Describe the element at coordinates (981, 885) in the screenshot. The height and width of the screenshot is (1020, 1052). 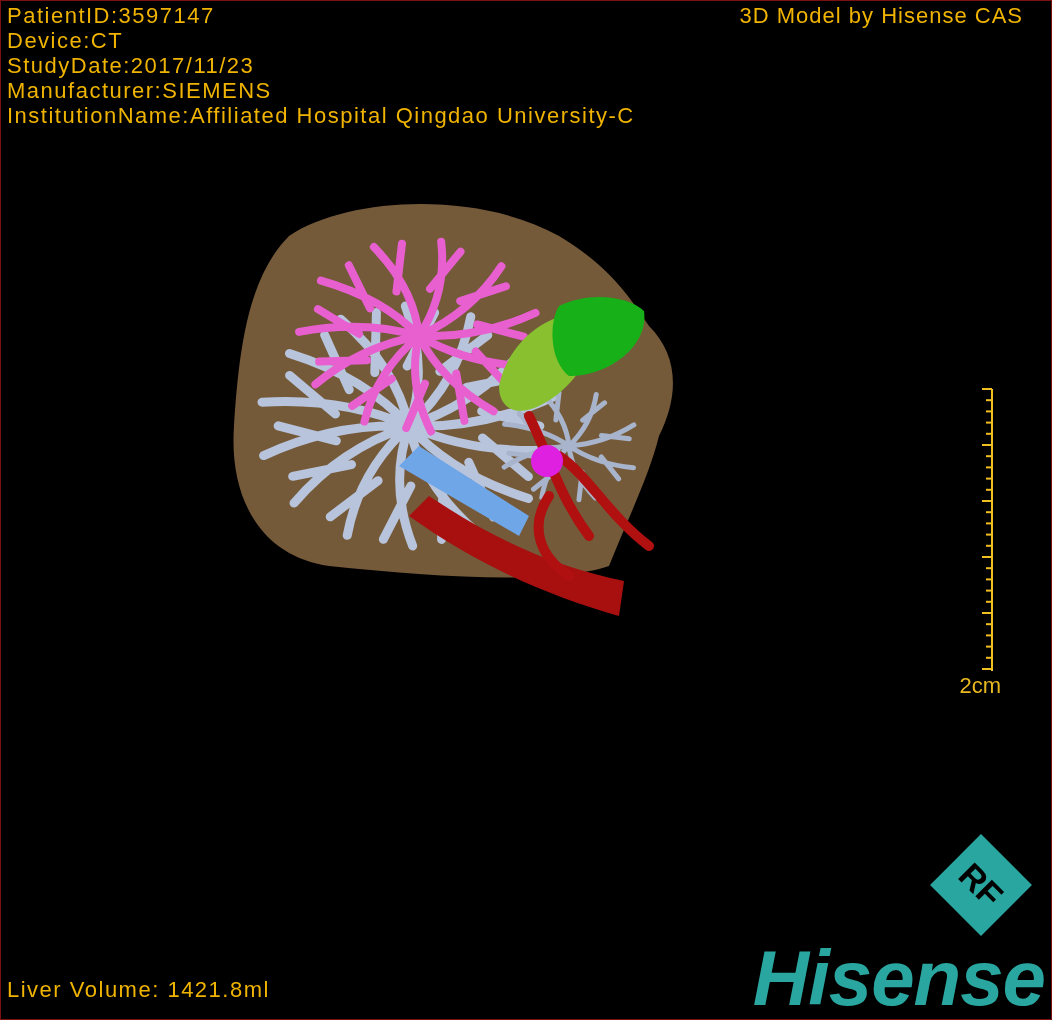
I see `logo-badge: RF` at that location.